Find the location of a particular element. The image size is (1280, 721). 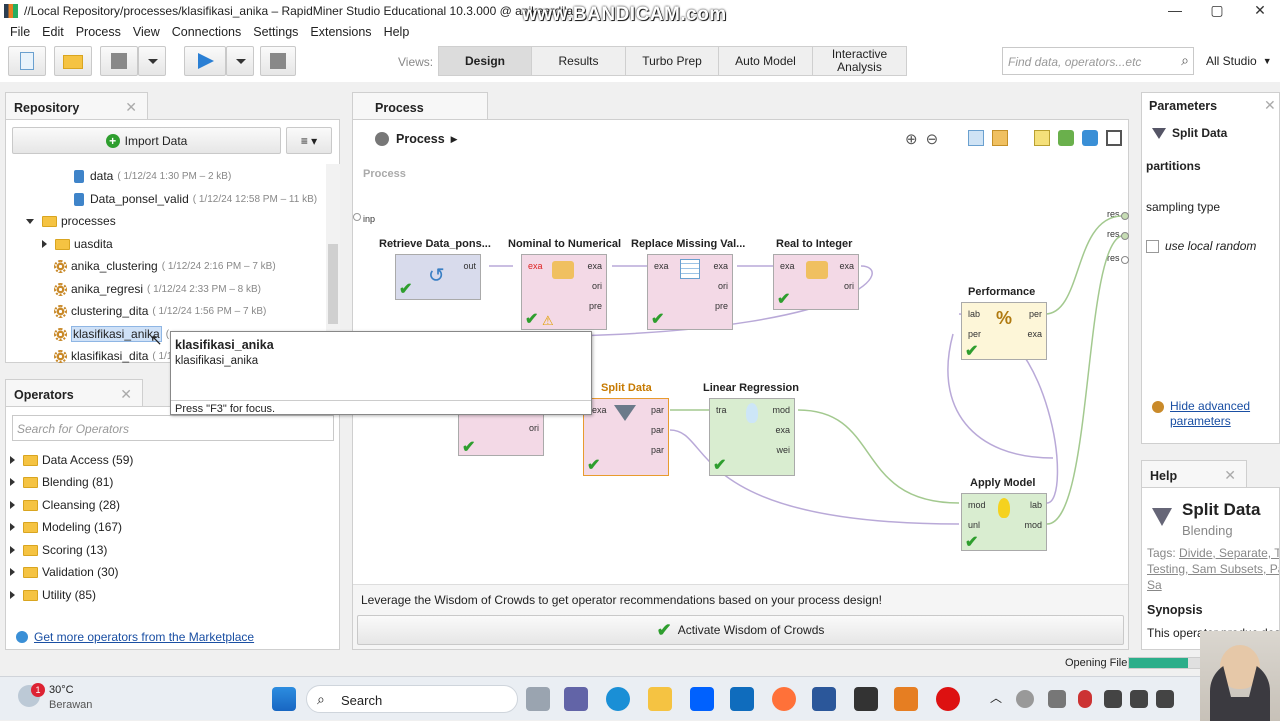

close-parameters-icon: ✕ is located at coordinates (1270, 105).